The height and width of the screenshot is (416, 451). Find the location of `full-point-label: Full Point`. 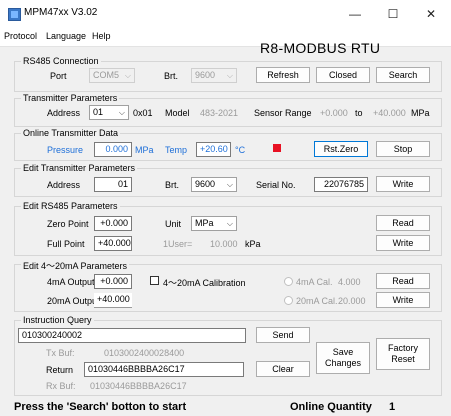

full-point-label: Full Point is located at coordinates (66, 244).